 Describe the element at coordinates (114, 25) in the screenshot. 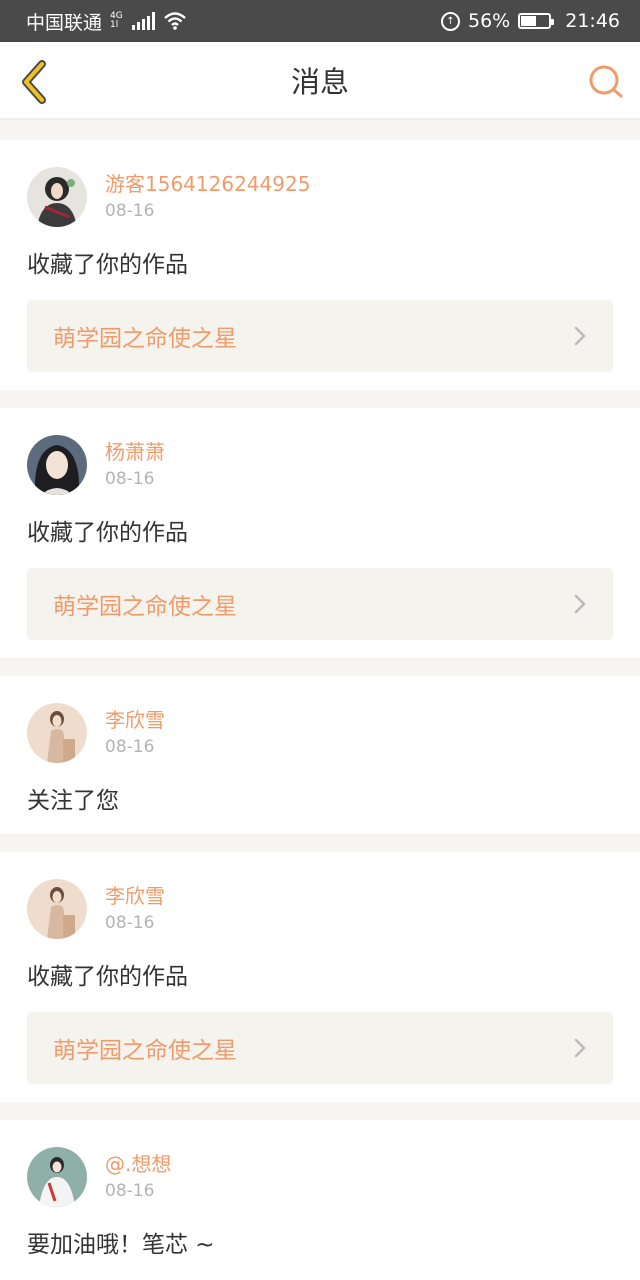

I see `network-sub-label: 1l` at that location.